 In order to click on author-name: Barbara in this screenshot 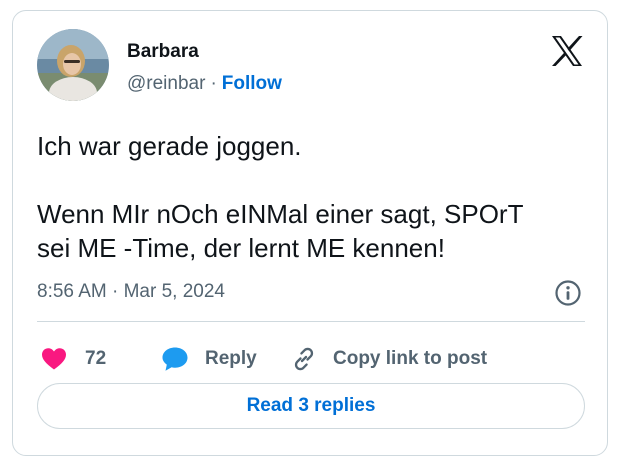, I will do `click(163, 52)`.